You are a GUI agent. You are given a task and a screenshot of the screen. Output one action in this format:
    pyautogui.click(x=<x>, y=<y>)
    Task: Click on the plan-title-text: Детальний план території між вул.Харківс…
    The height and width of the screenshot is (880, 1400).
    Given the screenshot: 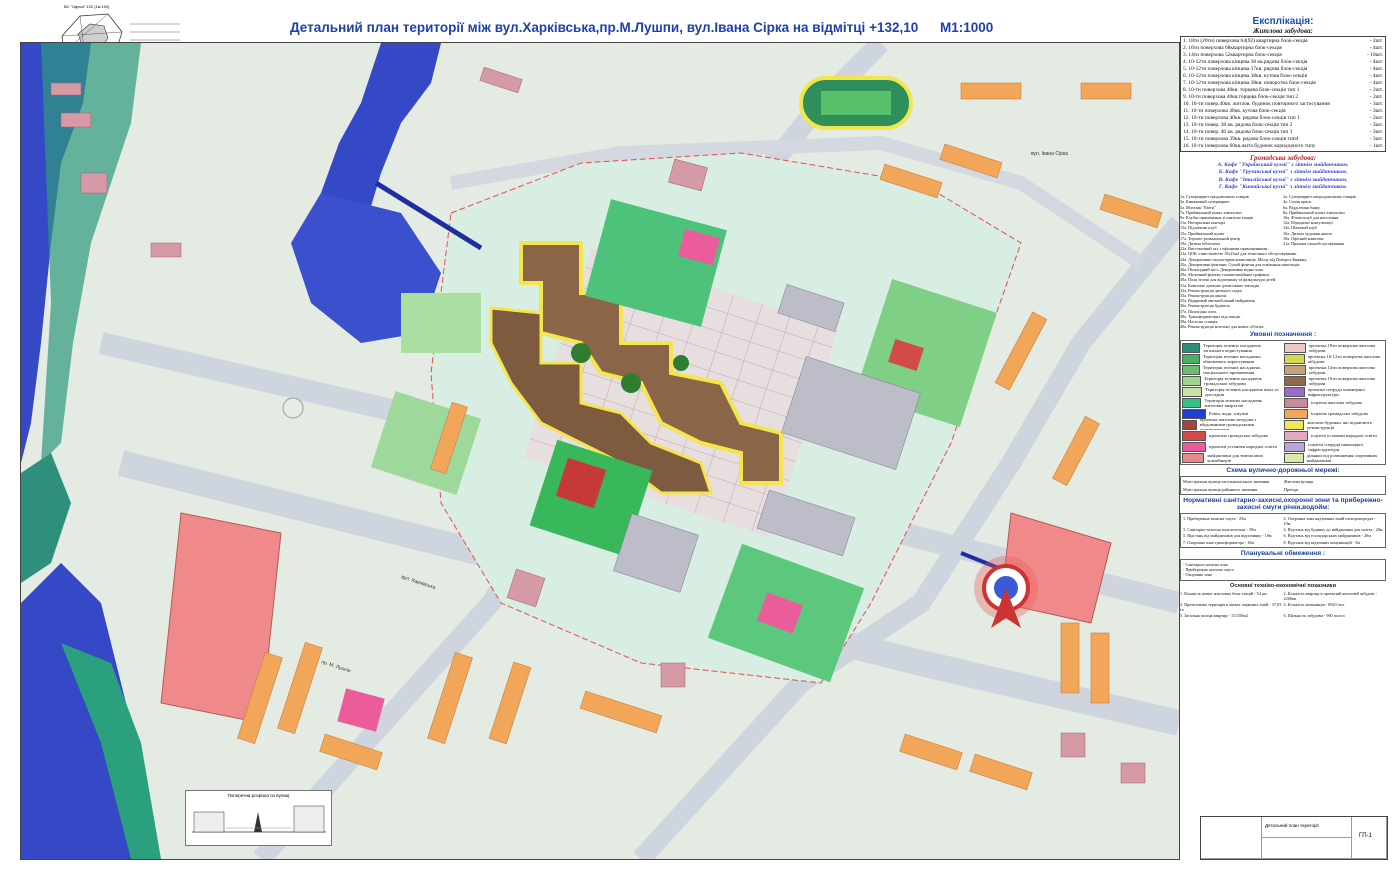 What is the action you would take?
    pyautogui.click(x=604, y=27)
    